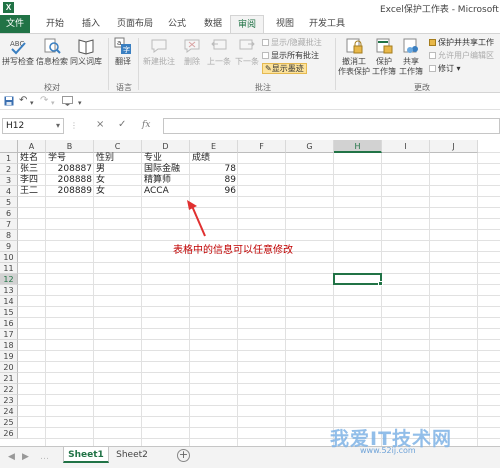  Describe the element at coordinates (33, 126) in the screenshot. I see `name-box: H12 ▾` at that location.